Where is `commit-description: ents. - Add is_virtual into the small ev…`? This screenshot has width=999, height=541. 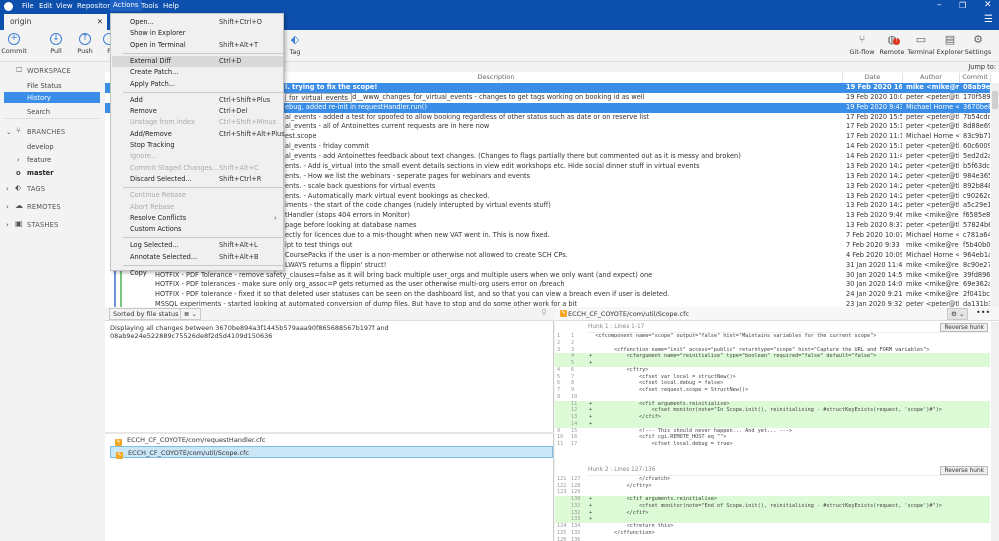
commit-description: ents. - Add is_virtual into the small ev… is located at coordinates (564, 167).